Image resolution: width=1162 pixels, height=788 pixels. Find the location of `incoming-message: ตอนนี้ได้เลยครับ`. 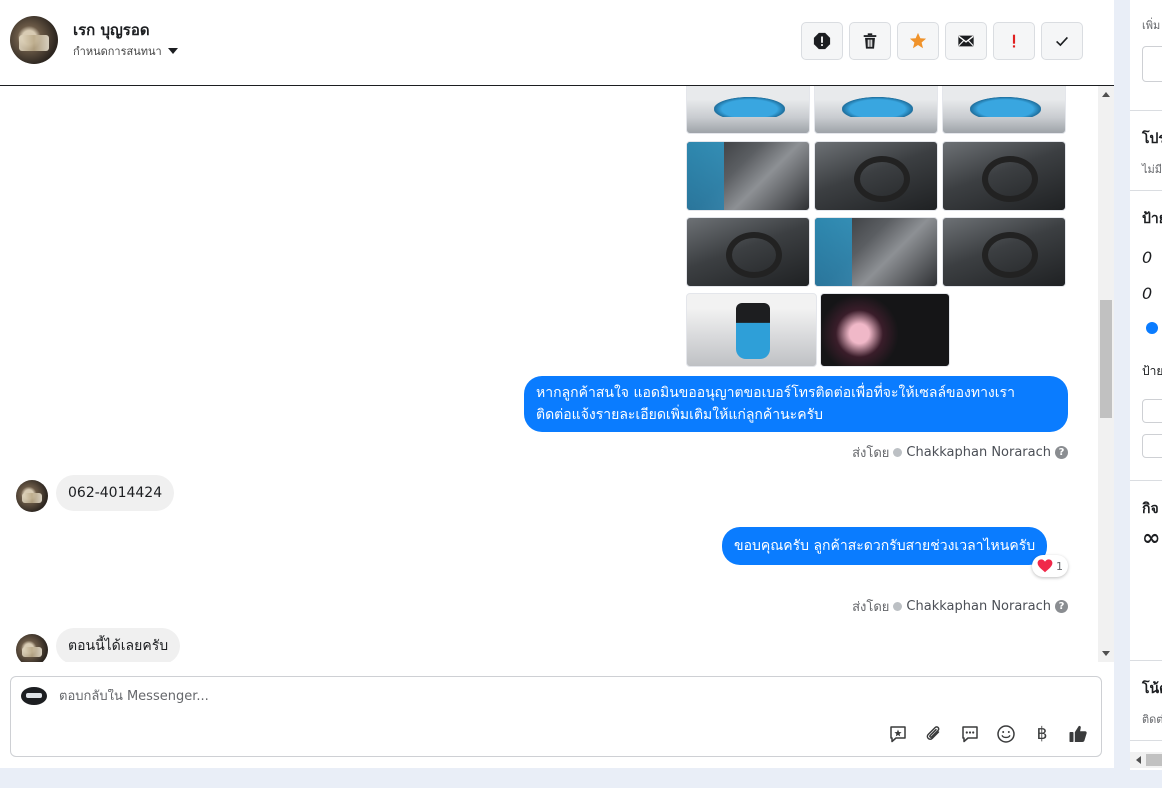

incoming-message: ตอนนี้ได้เลยครับ is located at coordinates (118, 645).